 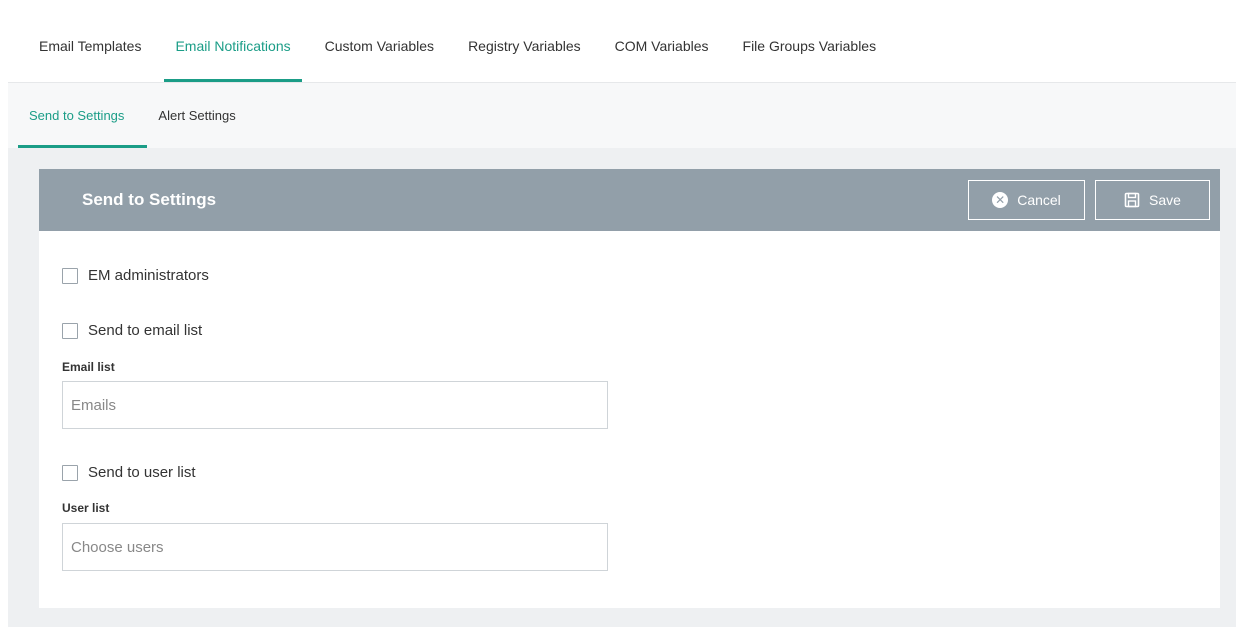 I want to click on user-list-label: User list, so click(x=86, y=508).